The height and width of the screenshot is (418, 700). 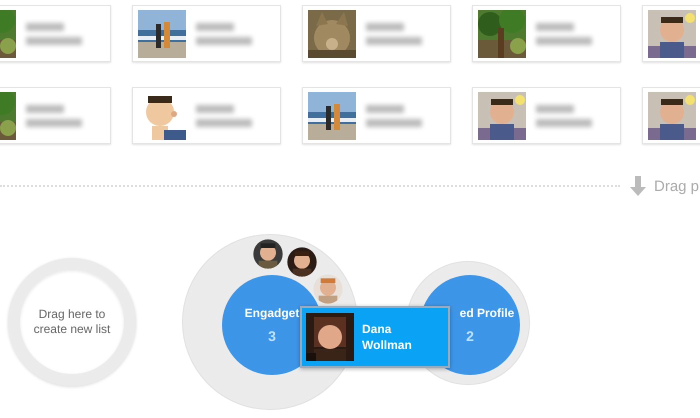 I want to click on drag-hint: Drag p, so click(x=677, y=186).